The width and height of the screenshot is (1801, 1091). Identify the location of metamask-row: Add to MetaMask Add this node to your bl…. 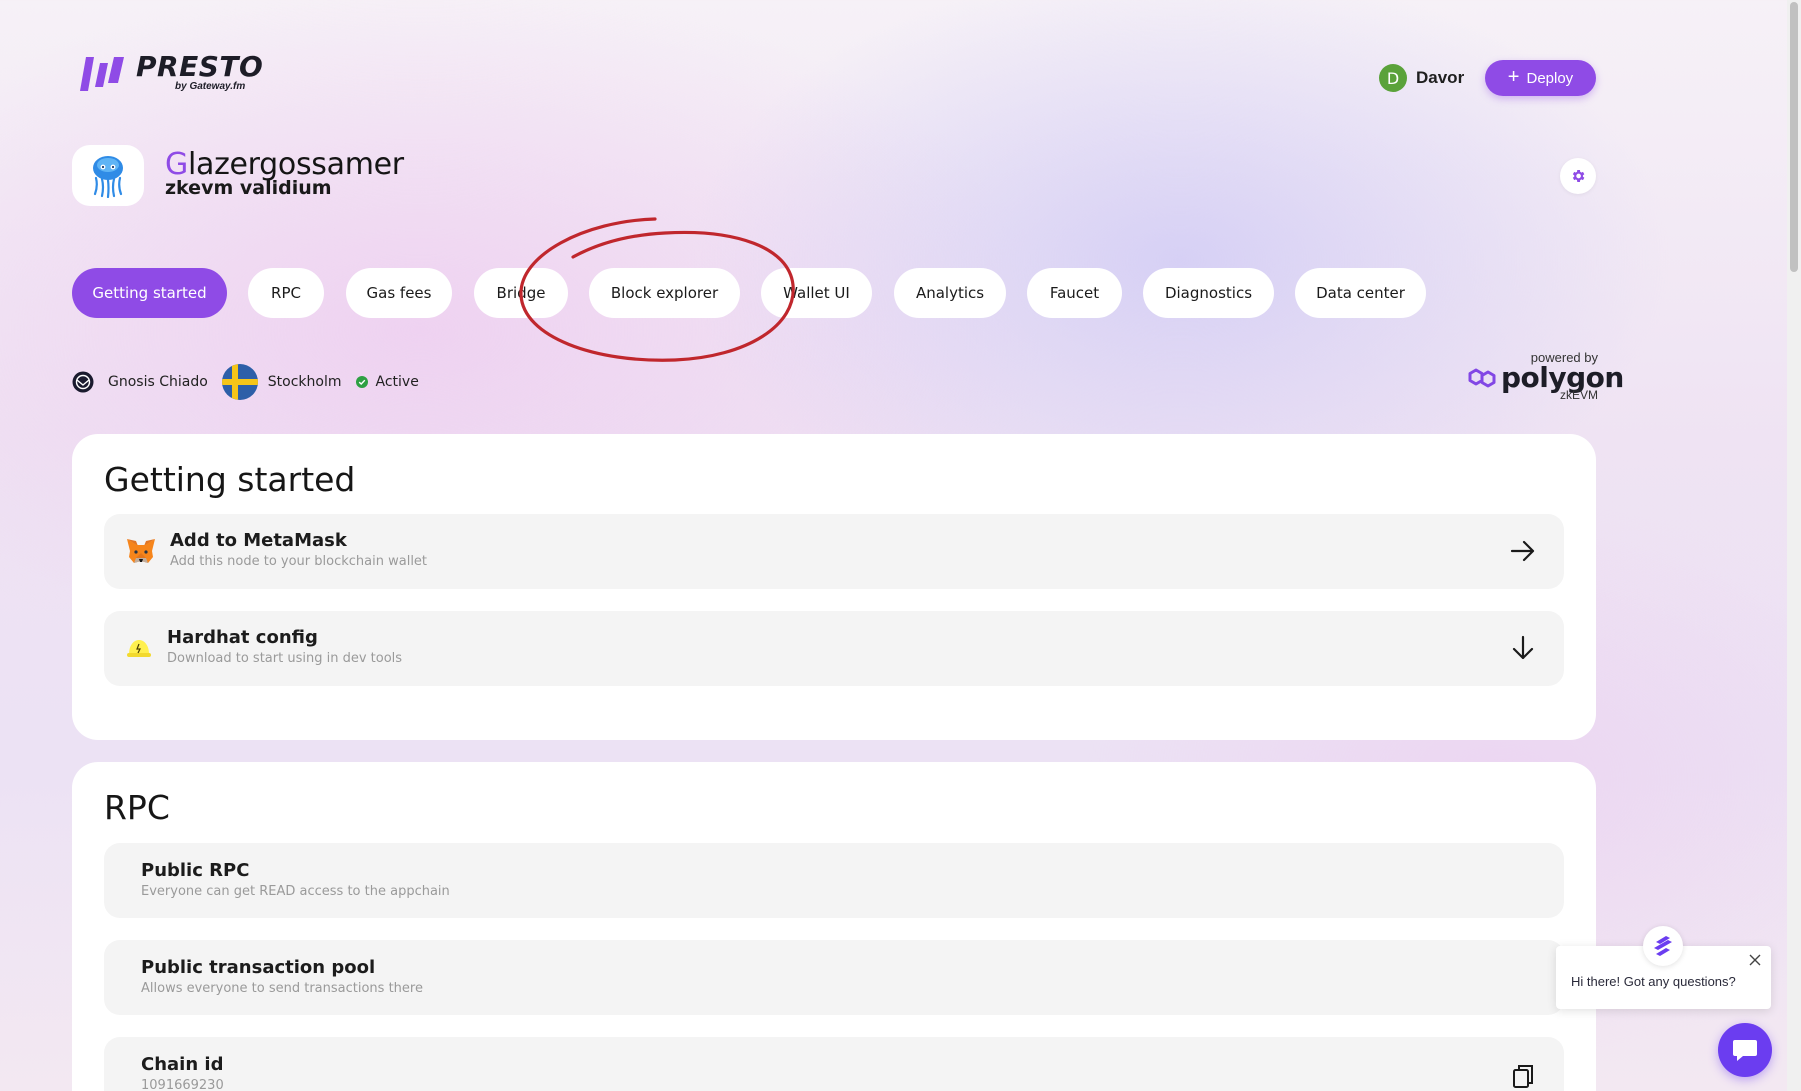
(834, 551).